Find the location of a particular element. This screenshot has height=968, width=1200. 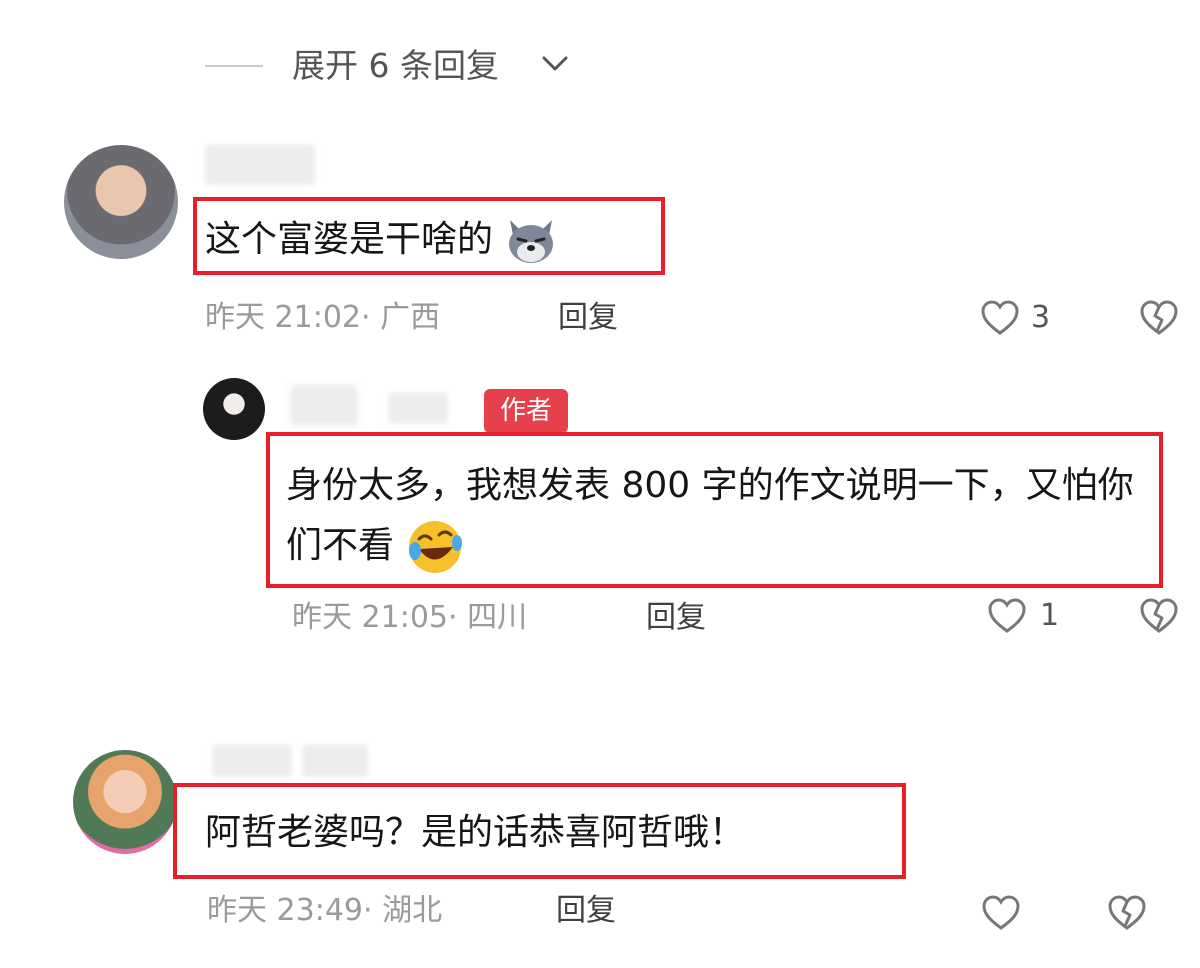

wolf-face-emoji-icon is located at coordinates (531, 241).